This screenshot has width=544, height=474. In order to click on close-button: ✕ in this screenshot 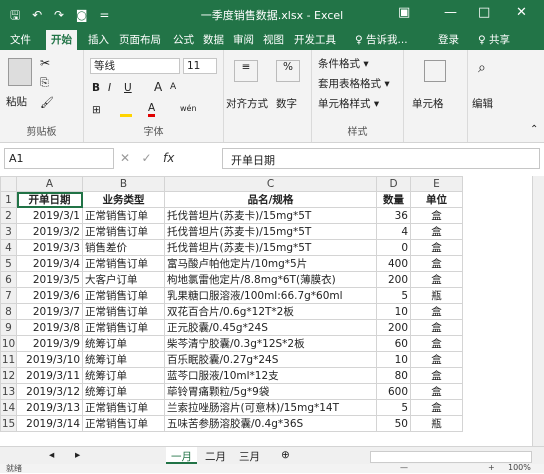, I will do `click(521, 12)`.